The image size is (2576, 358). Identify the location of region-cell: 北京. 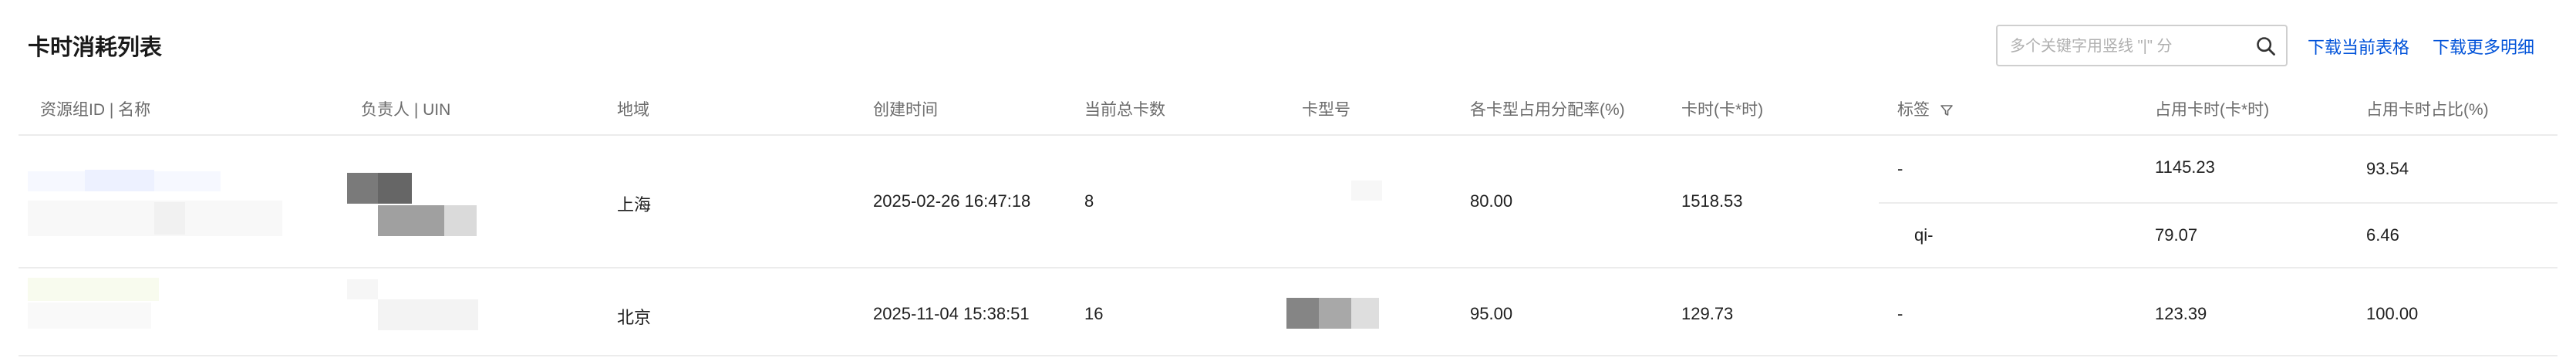
(634, 317).